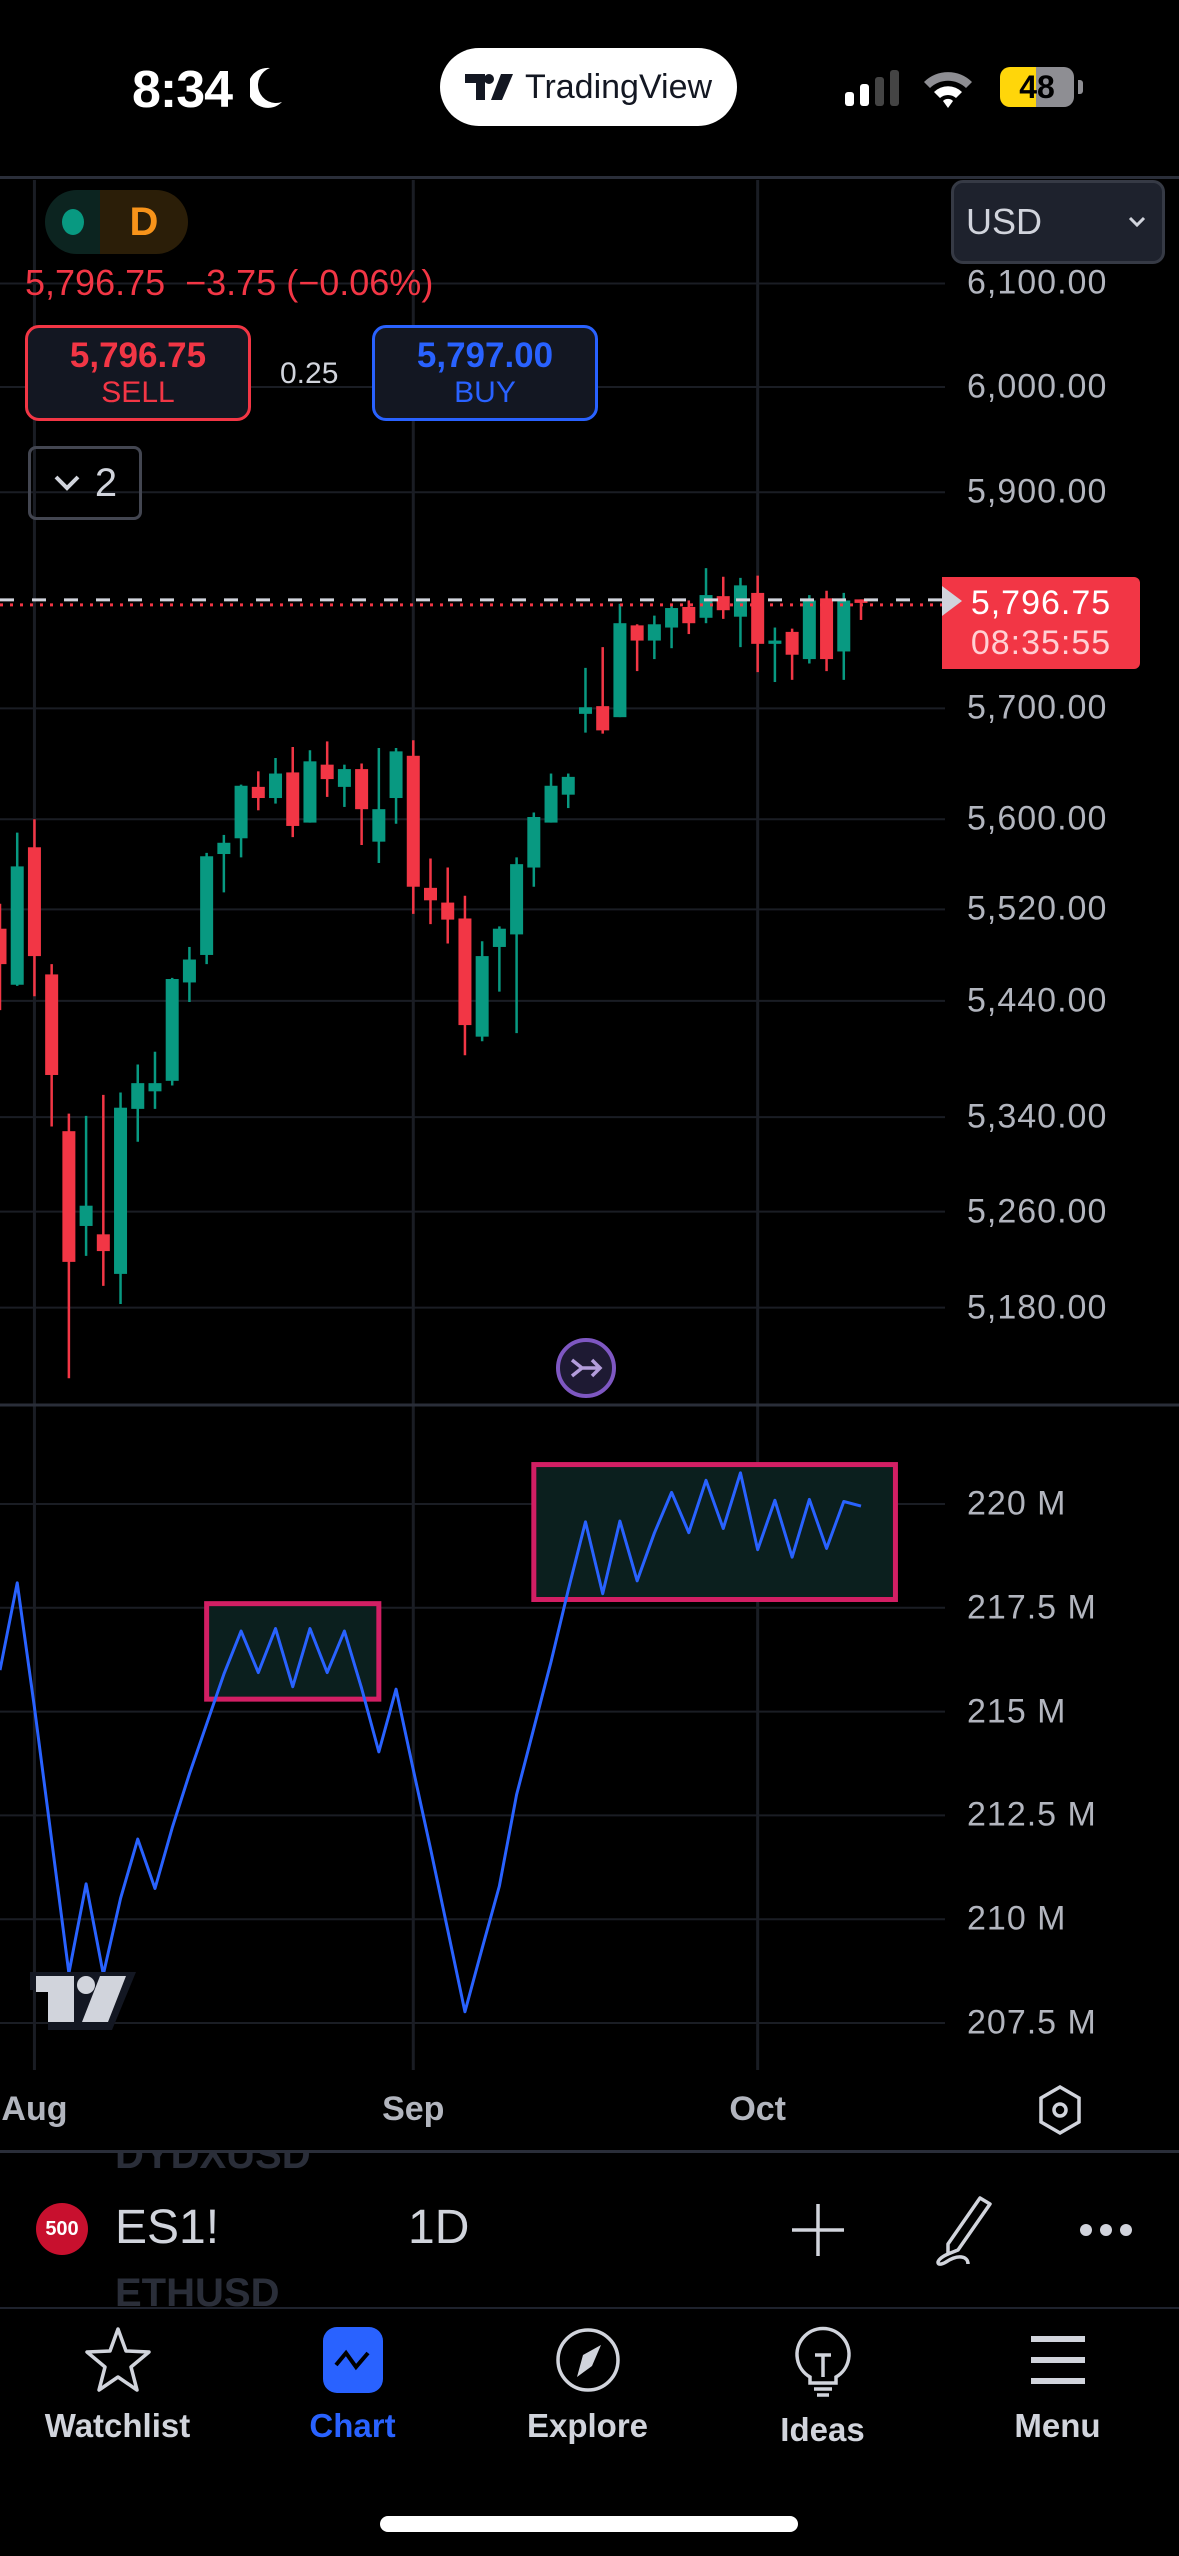  Describe the element at coordinates (117, 2425) in the screenshot. I see `tab-label: Watchlist` at that location.